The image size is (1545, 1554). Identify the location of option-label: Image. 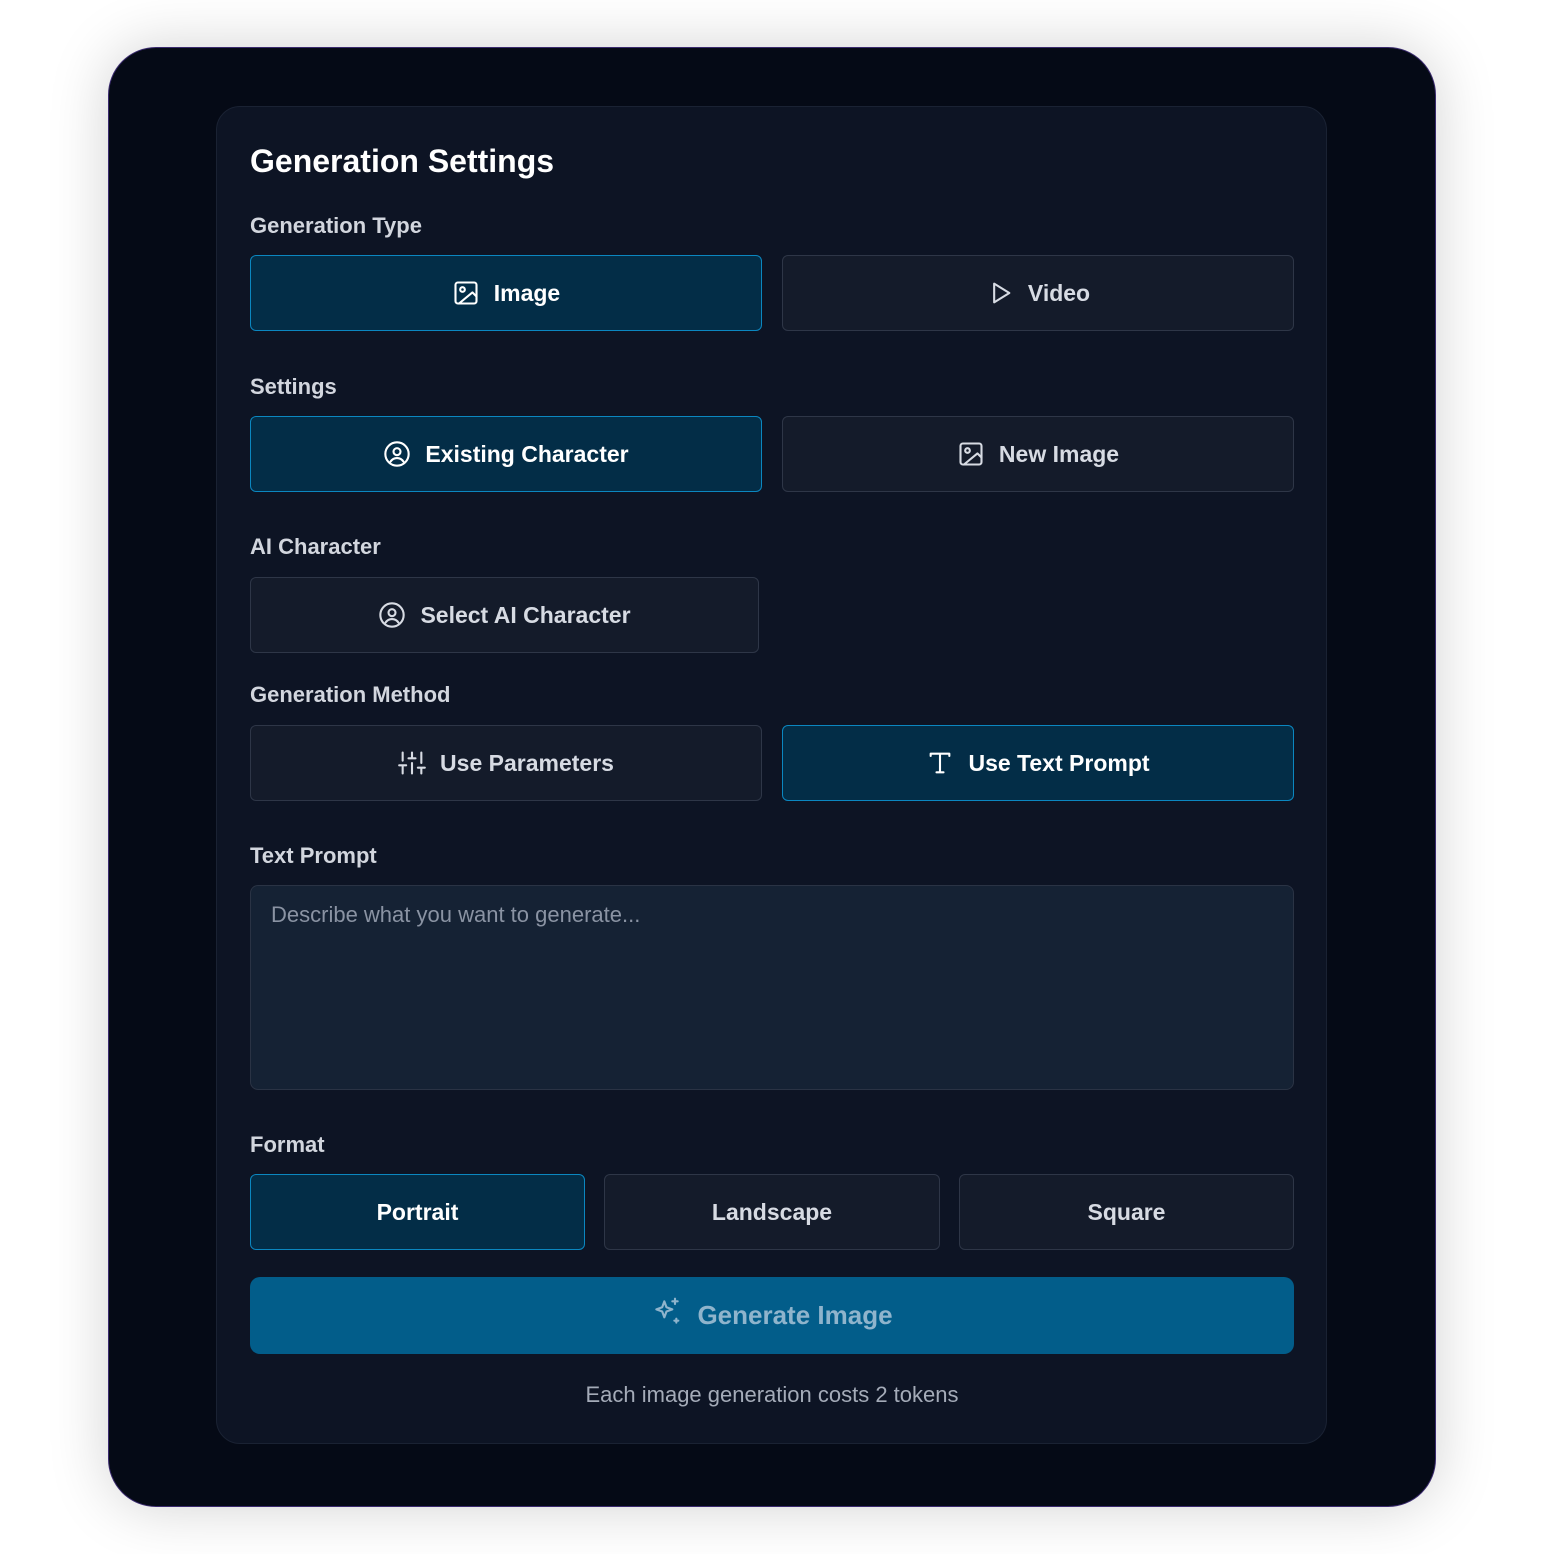
(527, 292).